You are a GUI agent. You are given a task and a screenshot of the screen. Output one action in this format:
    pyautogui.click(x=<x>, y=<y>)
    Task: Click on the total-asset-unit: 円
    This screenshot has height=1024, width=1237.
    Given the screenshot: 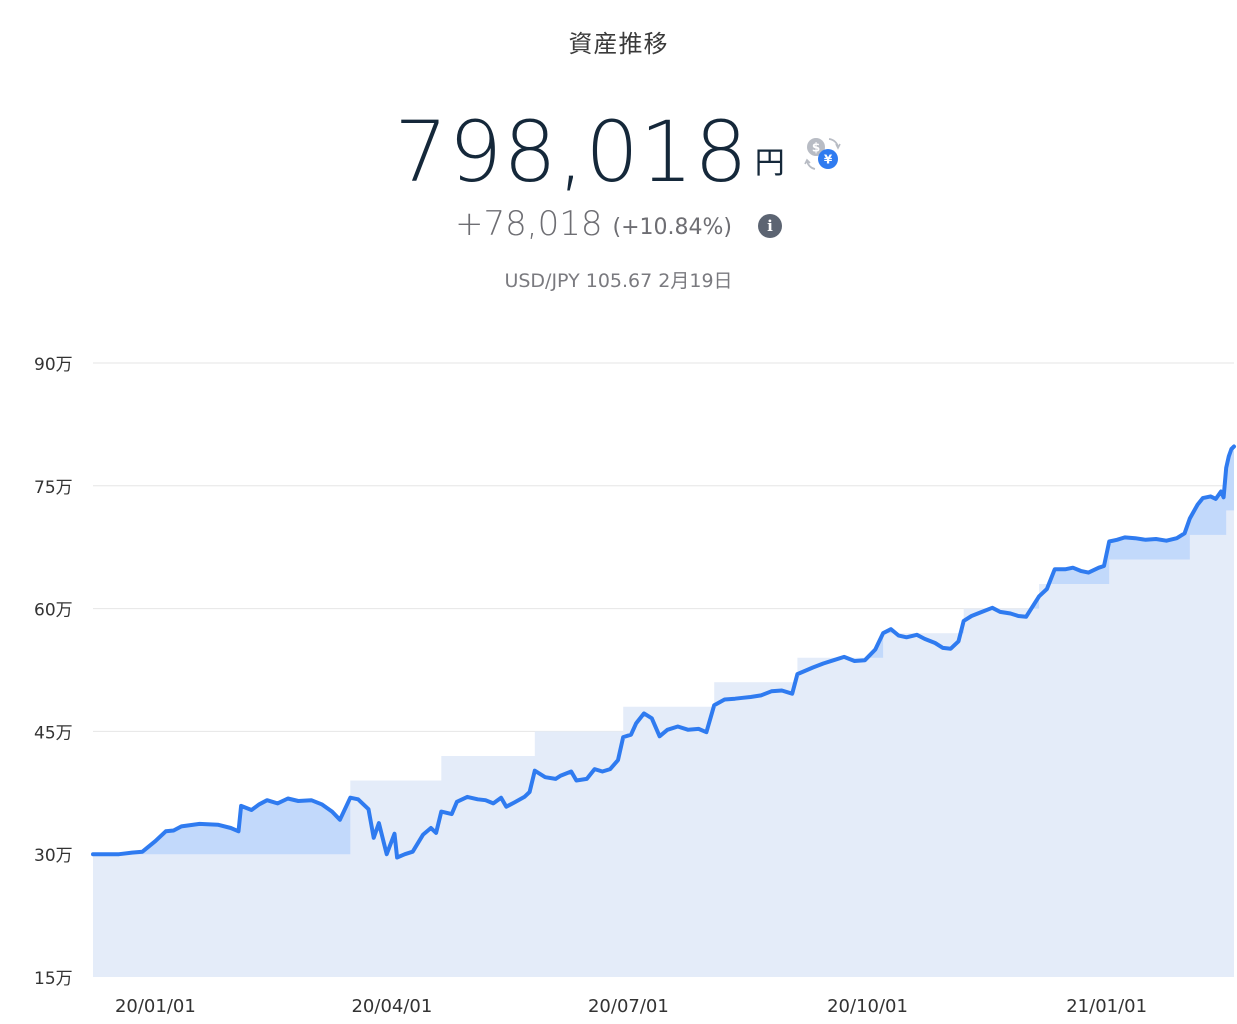 What is the action you would take?
    pyautogui.click(x=769, y=163)
    